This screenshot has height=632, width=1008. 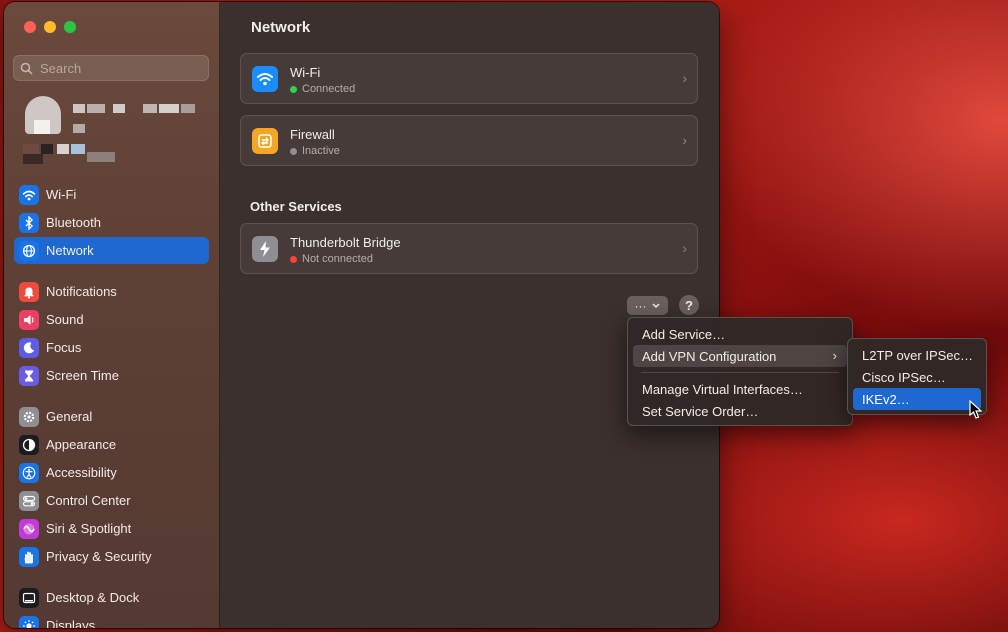 I want to click on service-status: Not connected, so click(x=337, y=259).